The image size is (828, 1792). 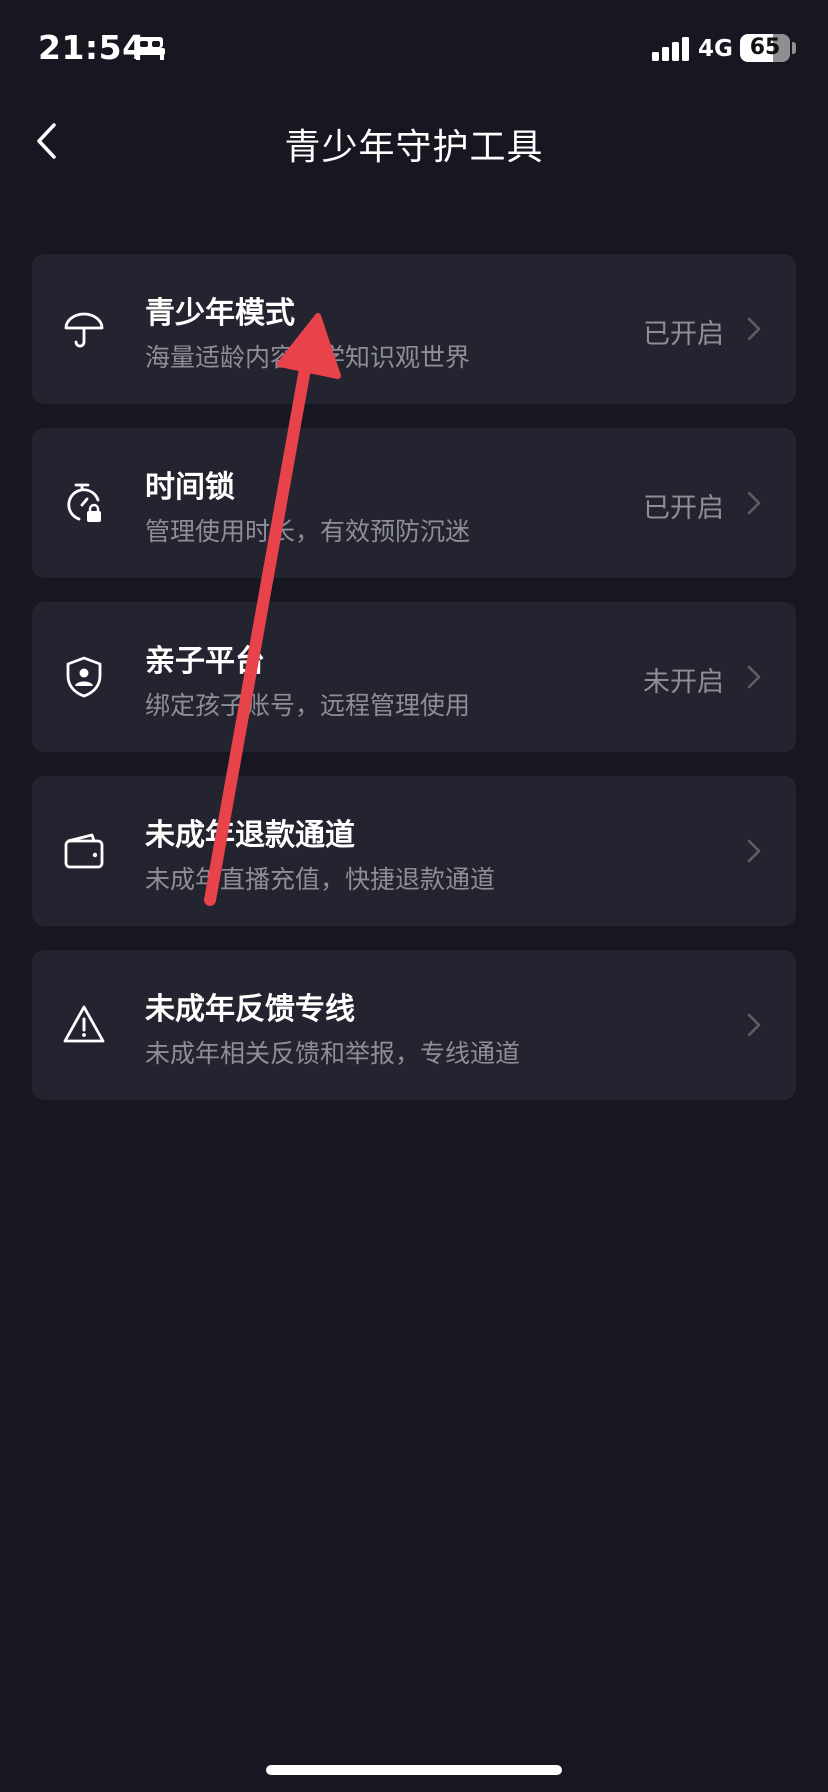 What do you see at coordinates (320, 879) in the screenshot?
I see `item-description: 未成年直播充值，快捷退款通道` at bounding box center [320, 879].